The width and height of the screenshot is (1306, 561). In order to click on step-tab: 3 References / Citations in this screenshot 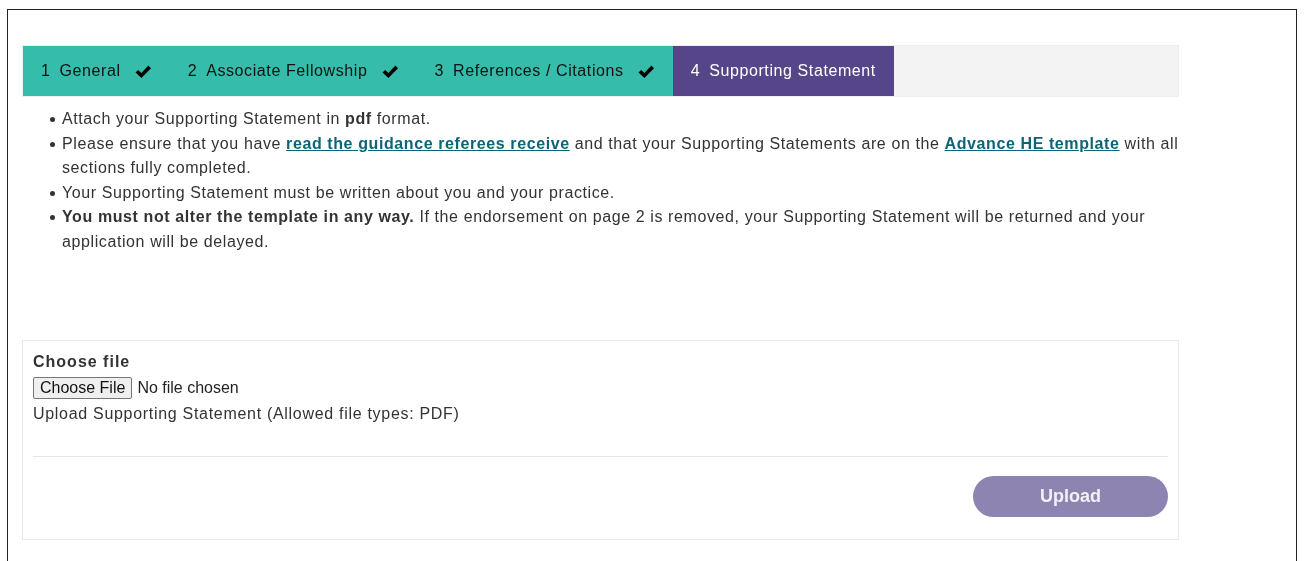, I will do `click(544, 71)`.